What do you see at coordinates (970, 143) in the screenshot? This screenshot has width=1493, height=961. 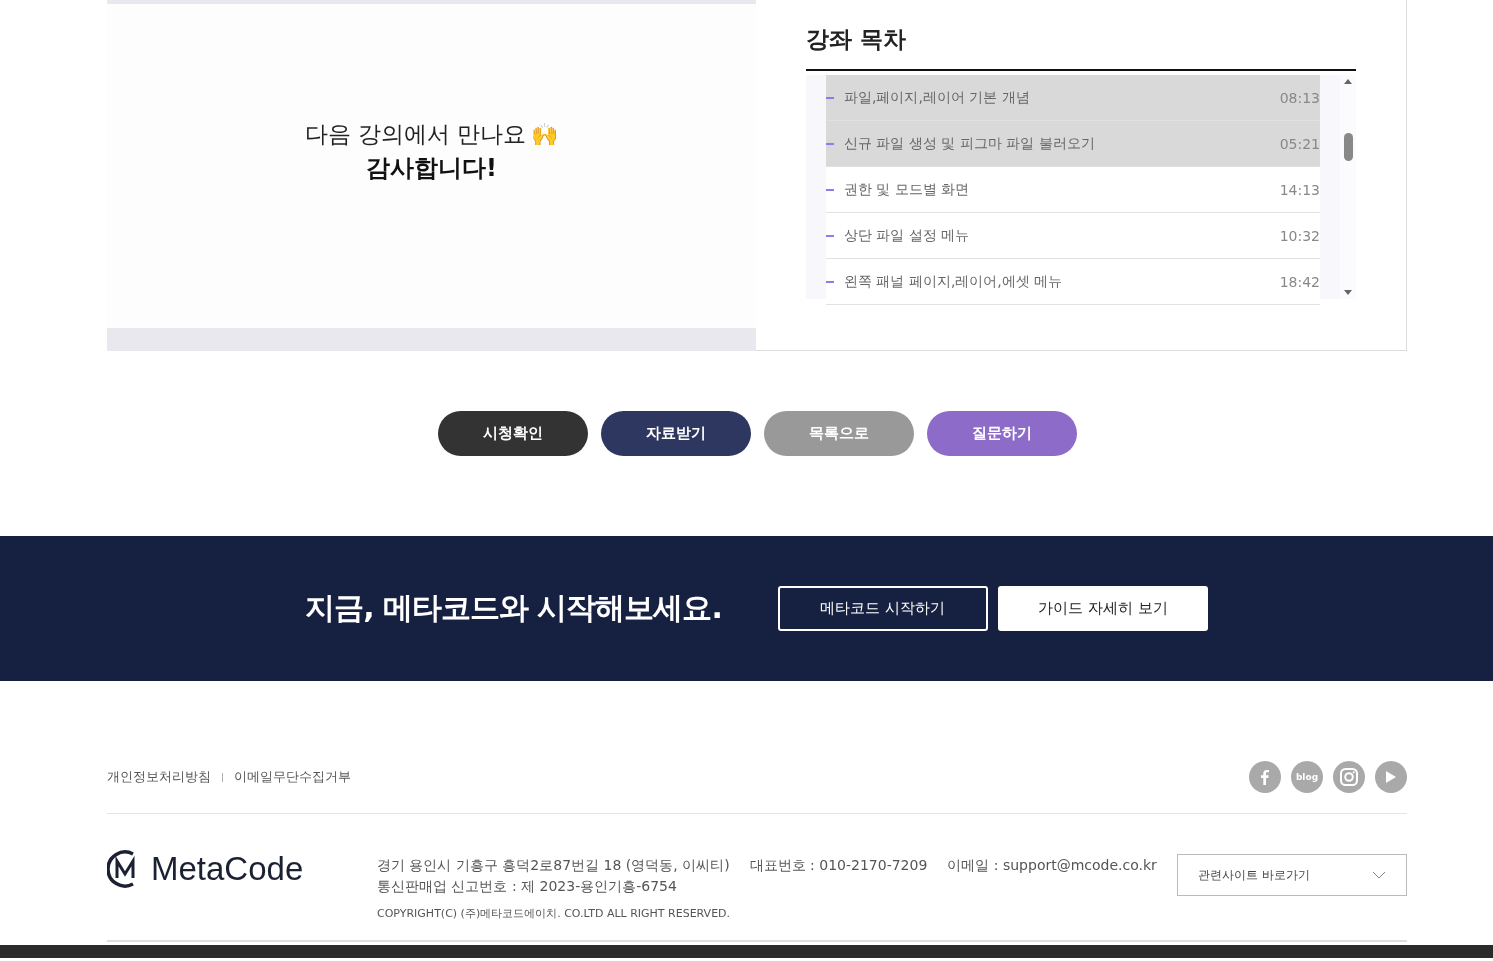 I see `lesson-title: 신규 파일 생성 및 피그마 파일 불러오기` at bounding box center [970, 143].